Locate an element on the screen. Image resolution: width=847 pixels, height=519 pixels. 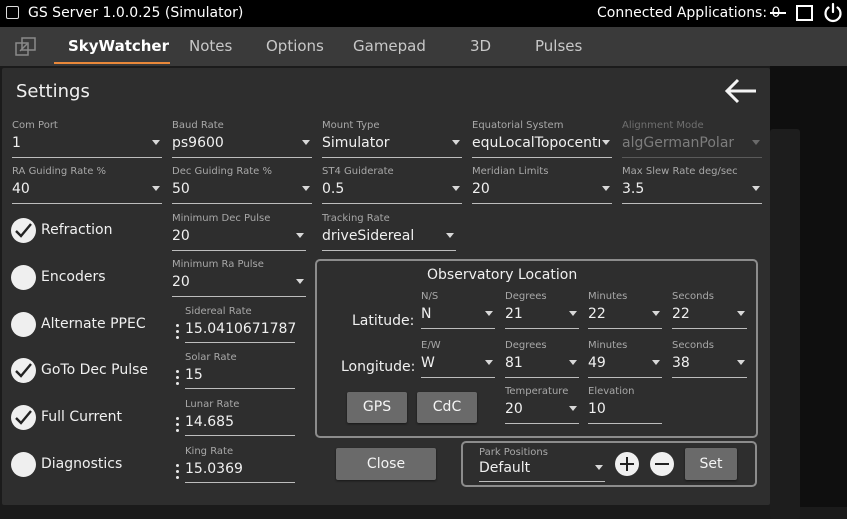
tab-3d: 3D is located at coordinates (480, 46).